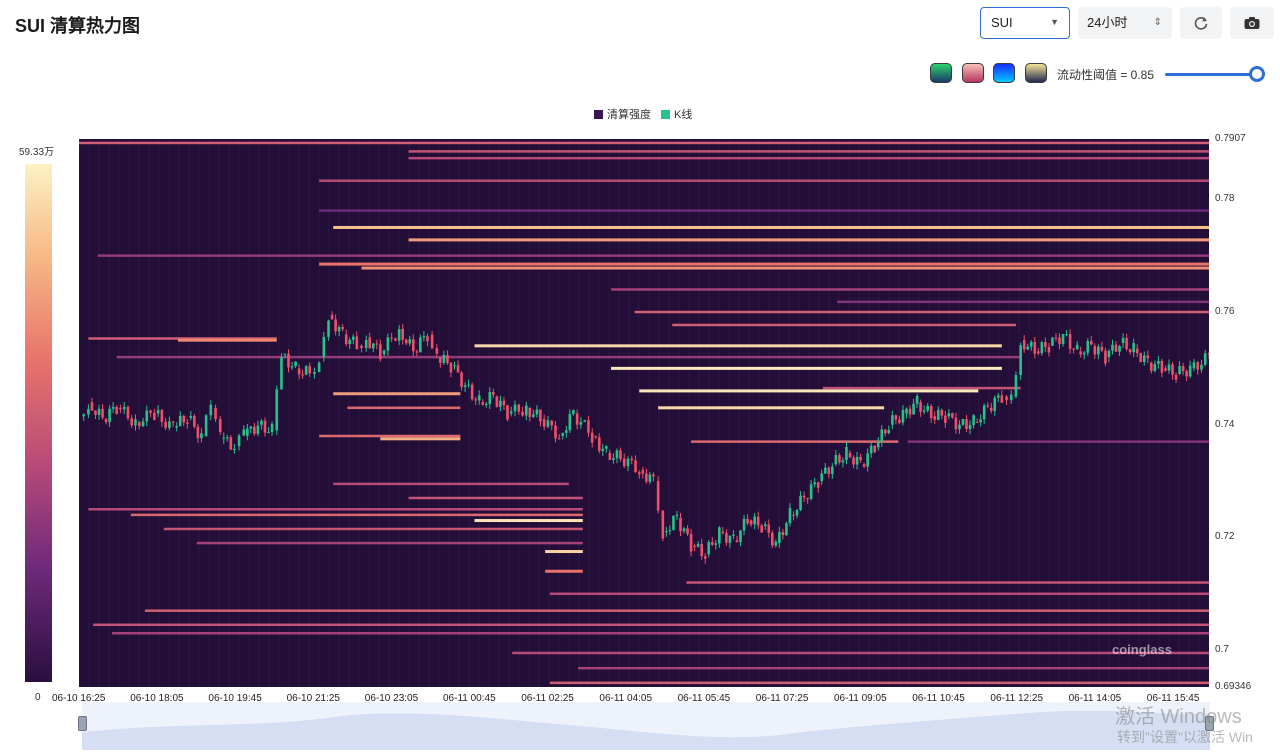 Image resolution: width=1280 pixels, height=755 pixels. What do you see at coordinates (1025, 23) in the screenshot?
I see `coin-select: SUI ▼` at bounding box center [1025, 23].